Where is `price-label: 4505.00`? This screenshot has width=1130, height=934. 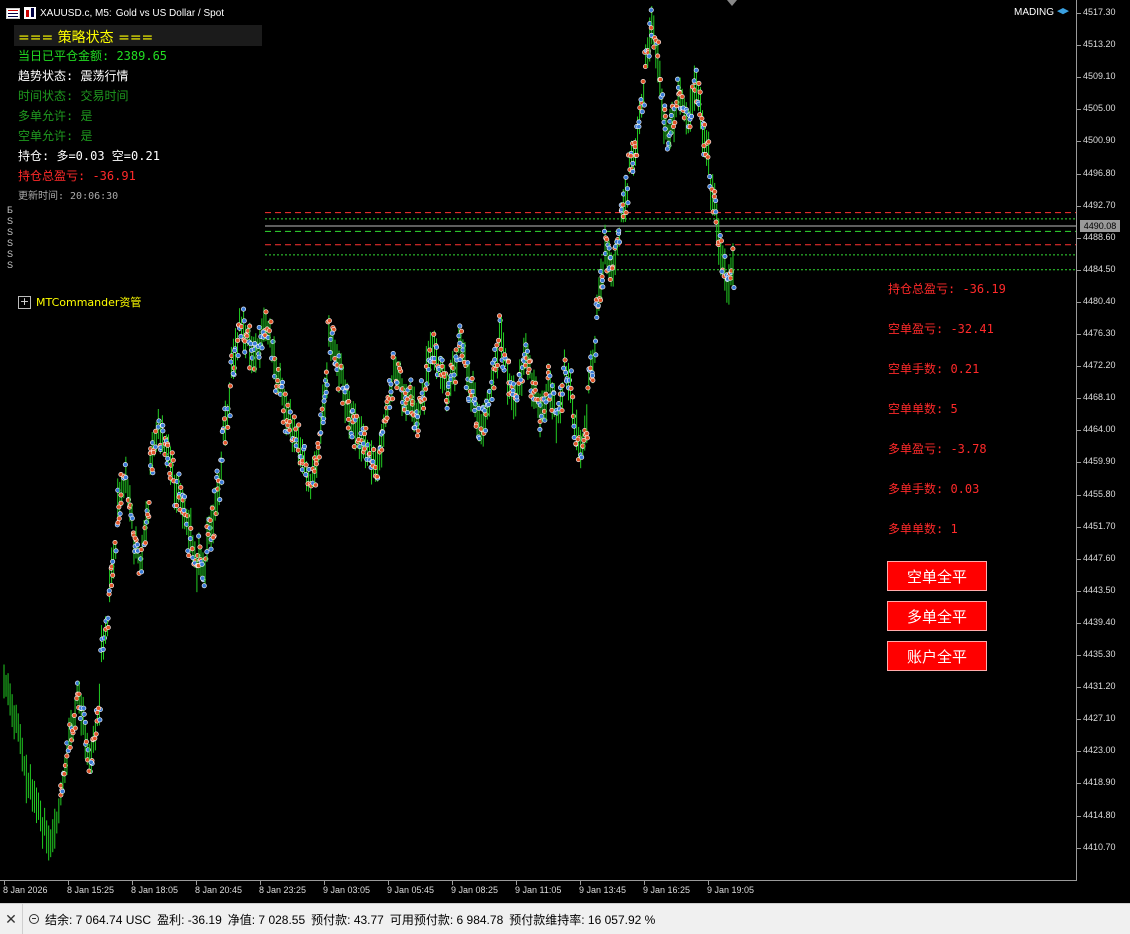
price-label: 4505.00 is located at coordinates (1099, 108).